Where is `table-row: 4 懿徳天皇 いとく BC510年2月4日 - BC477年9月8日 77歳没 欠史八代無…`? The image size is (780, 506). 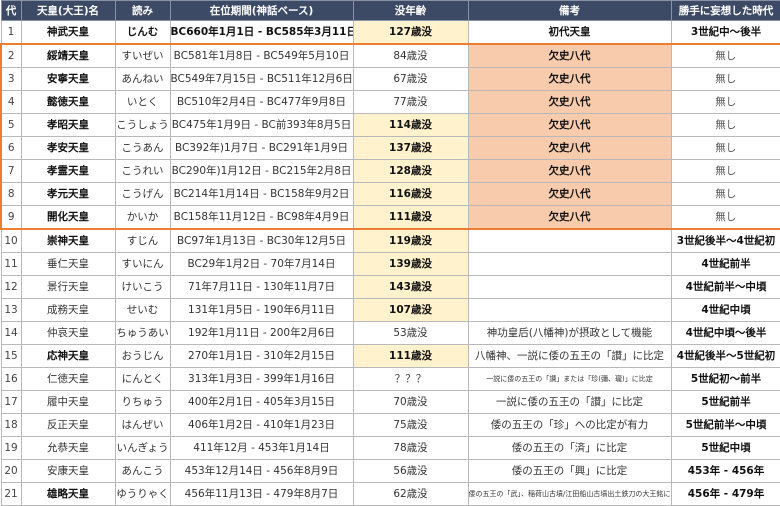
table-row: 4 懿徳天皇 いとく BC510年2月4日 - BC477年9月8日 77歳没 欠史八代無… is located at coordinates (390, 102).